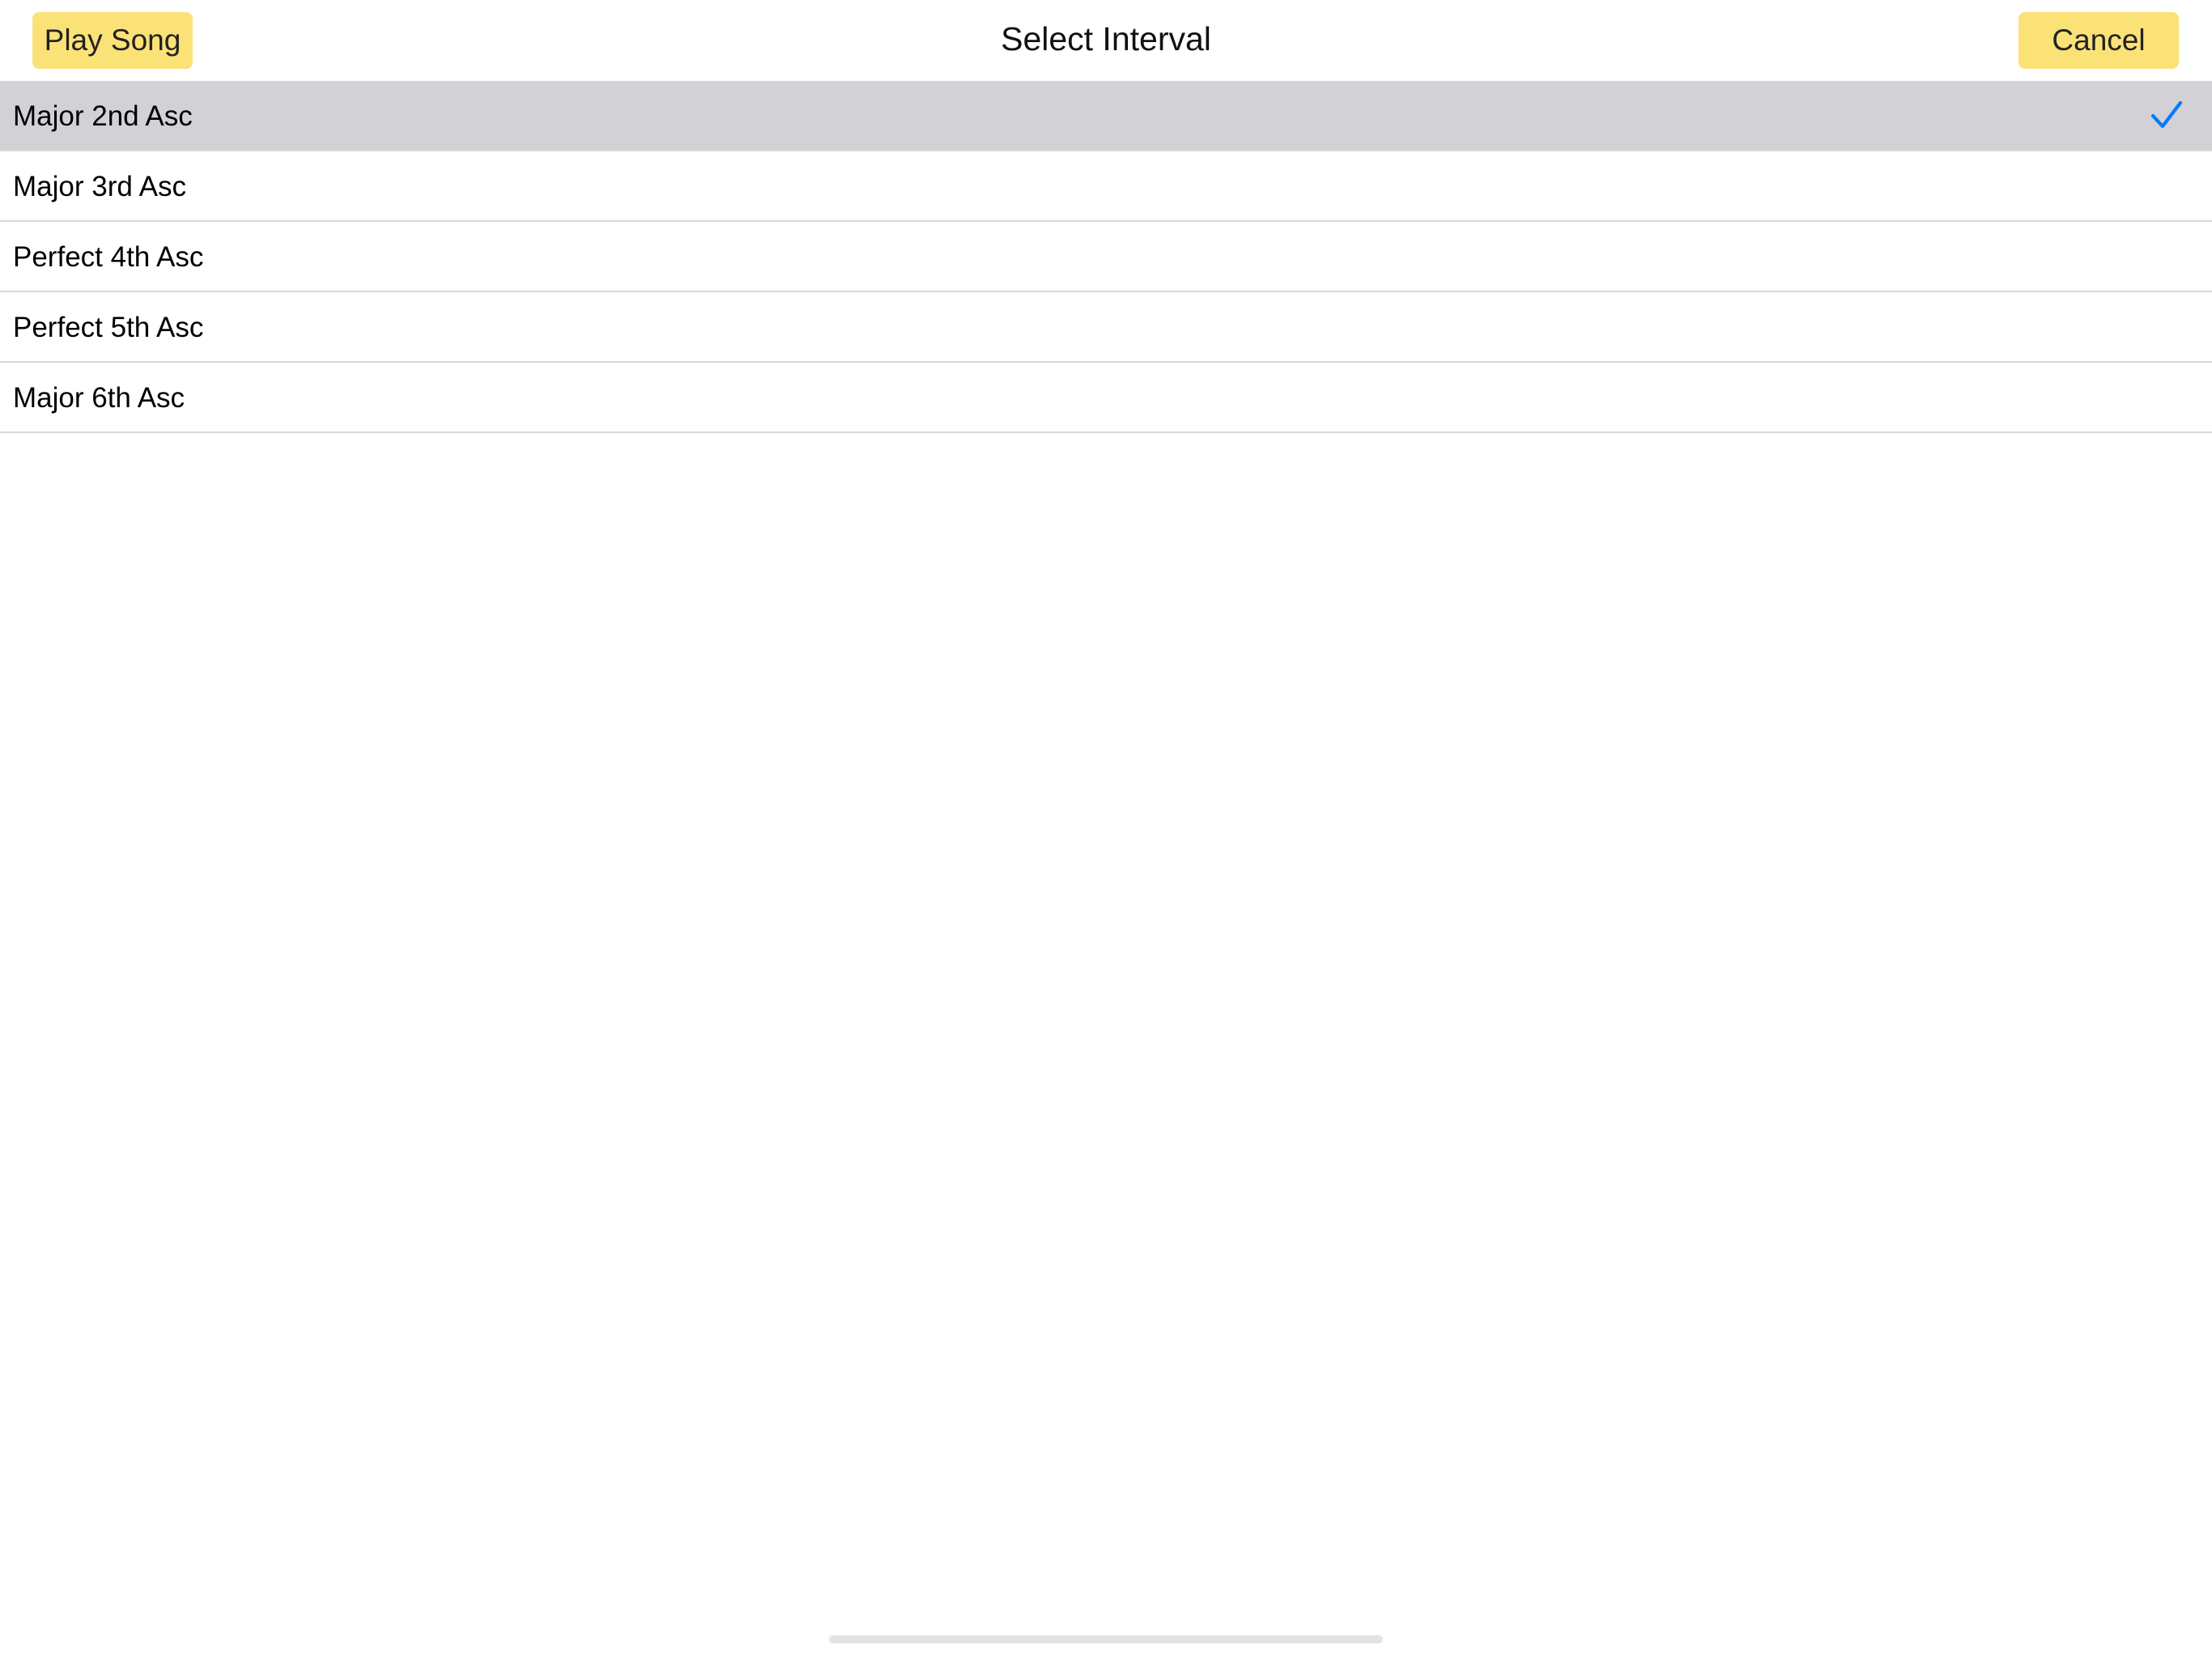 The width and height of the screenshot is (2212, 1658). I want to click on interval-label: Major 3rd Asc, so click(99, 186).